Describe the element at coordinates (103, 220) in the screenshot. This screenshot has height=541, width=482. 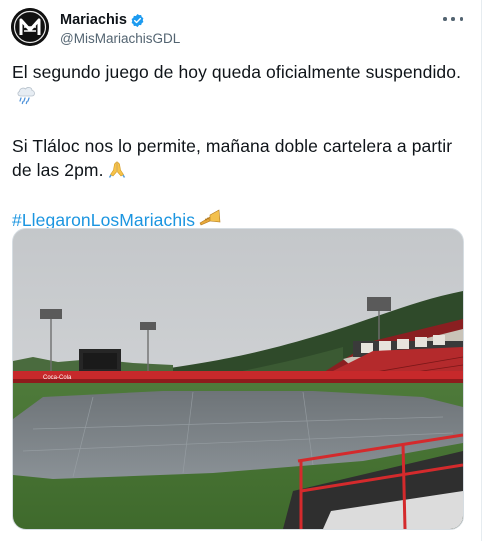
I see `hashtag-link: #LlegaronLosMariachis` at that location.